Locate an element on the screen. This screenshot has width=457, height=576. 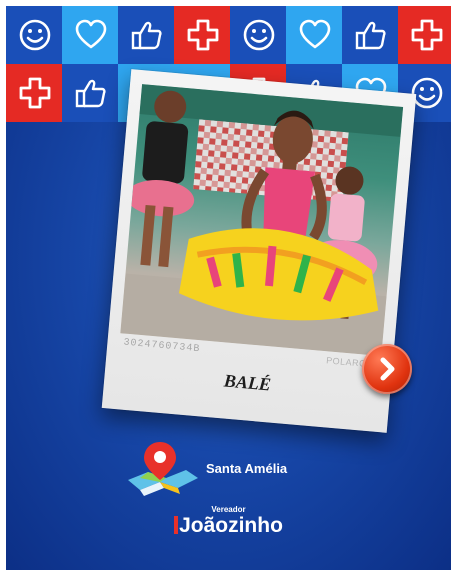
map-pin-icon is located at coordinates (163, 469).